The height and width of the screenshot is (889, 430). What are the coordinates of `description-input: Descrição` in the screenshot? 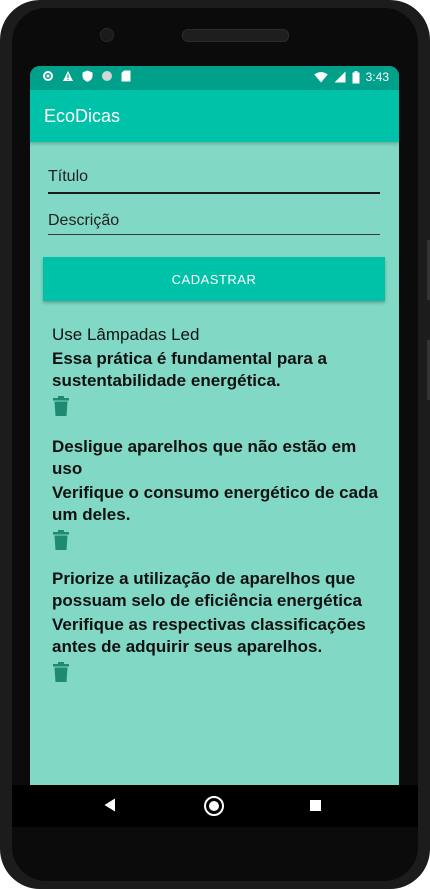 It's located at (214, 222).